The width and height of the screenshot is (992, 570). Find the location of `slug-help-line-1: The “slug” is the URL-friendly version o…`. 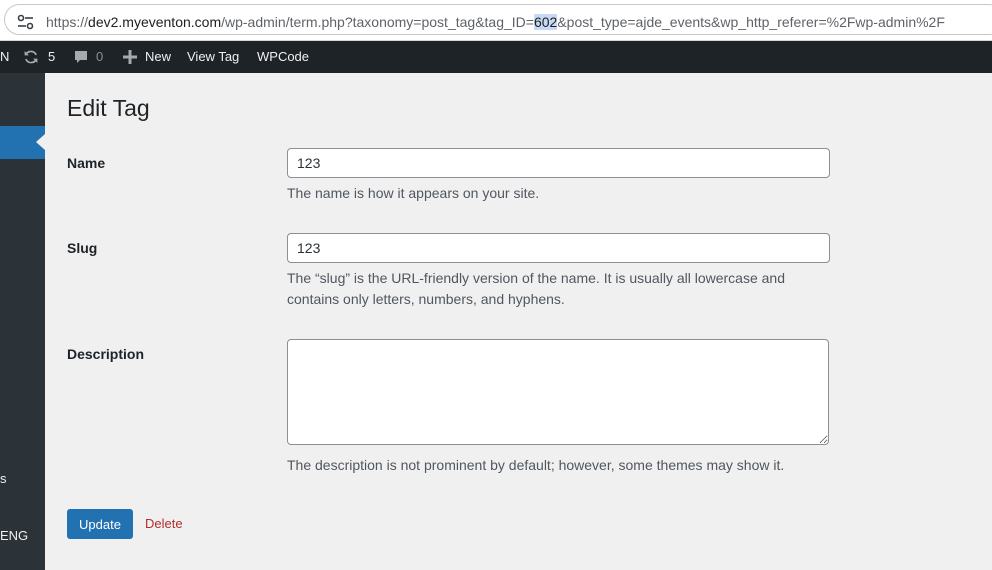

slug-help-line-1: The “slug” is the URL-friendly version o… is located at coordinates (536, 278).